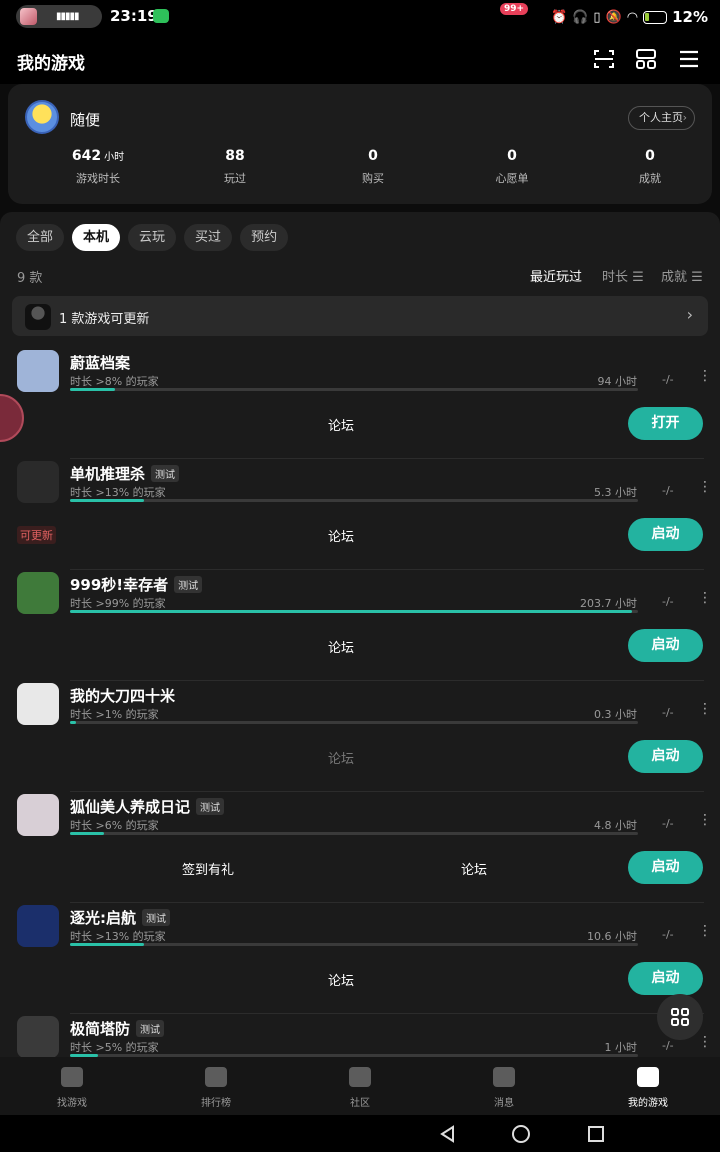  Describe the element at coordinates (134, 16) in the screenshot. I see `status-time: 23:19` at that location.